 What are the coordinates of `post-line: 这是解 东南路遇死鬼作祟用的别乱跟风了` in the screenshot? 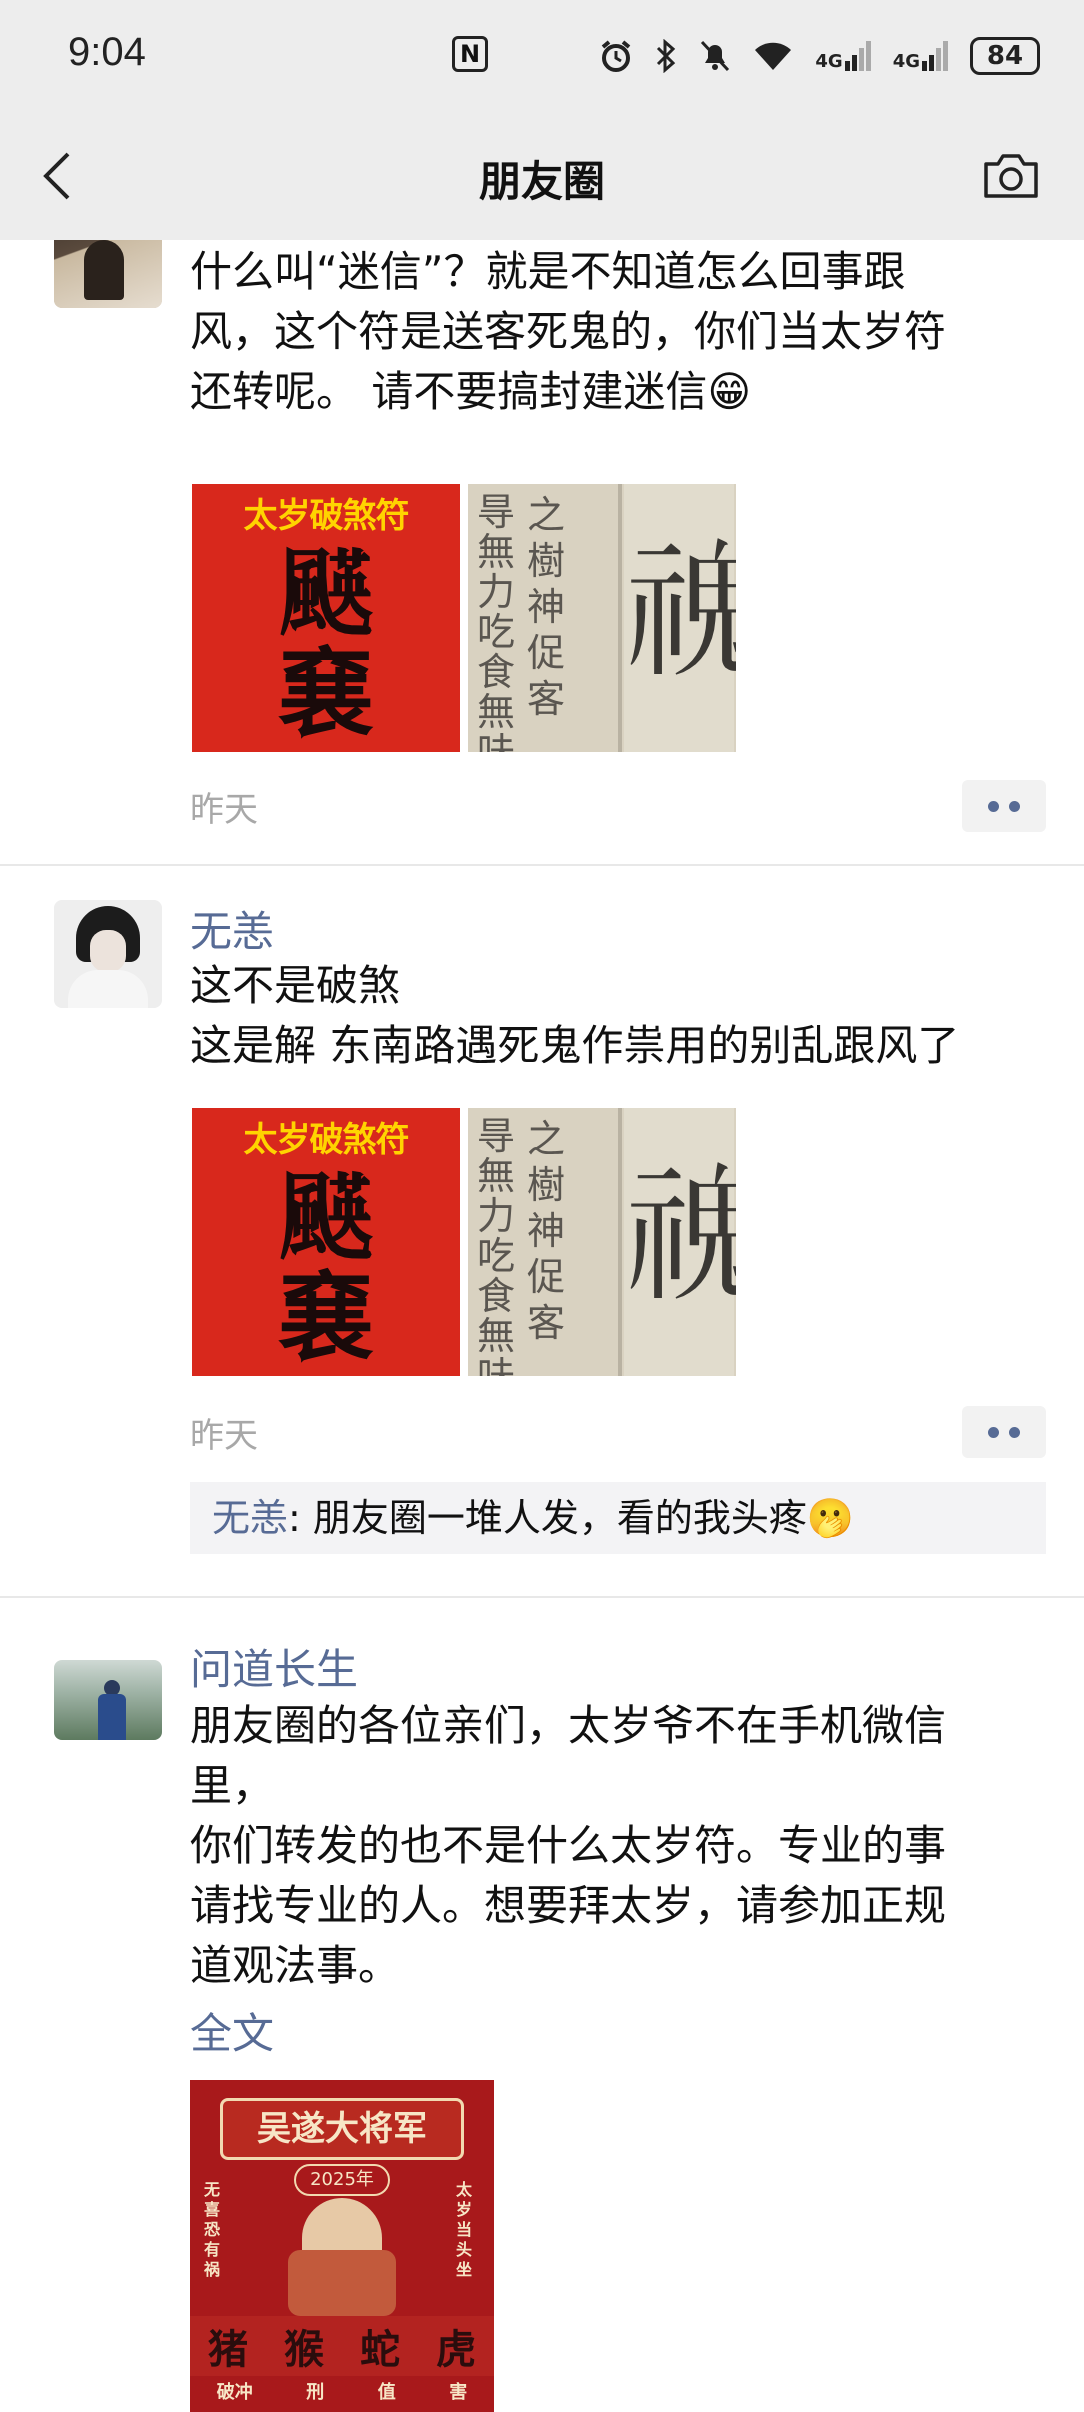 It's located at (575, 1045).